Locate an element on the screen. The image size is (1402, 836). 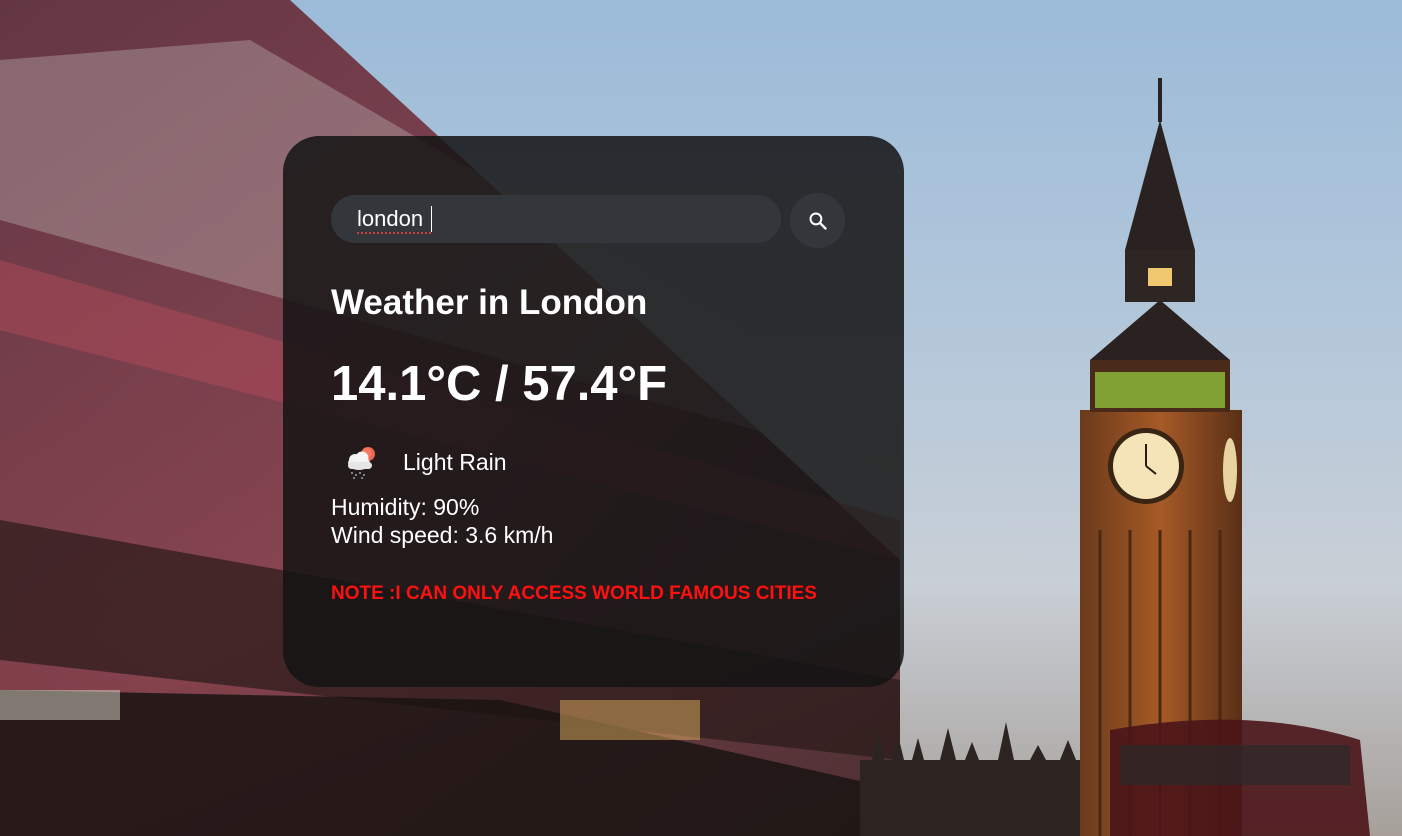
weather-description-row: Light Rain is located at coordinates (424, 462).